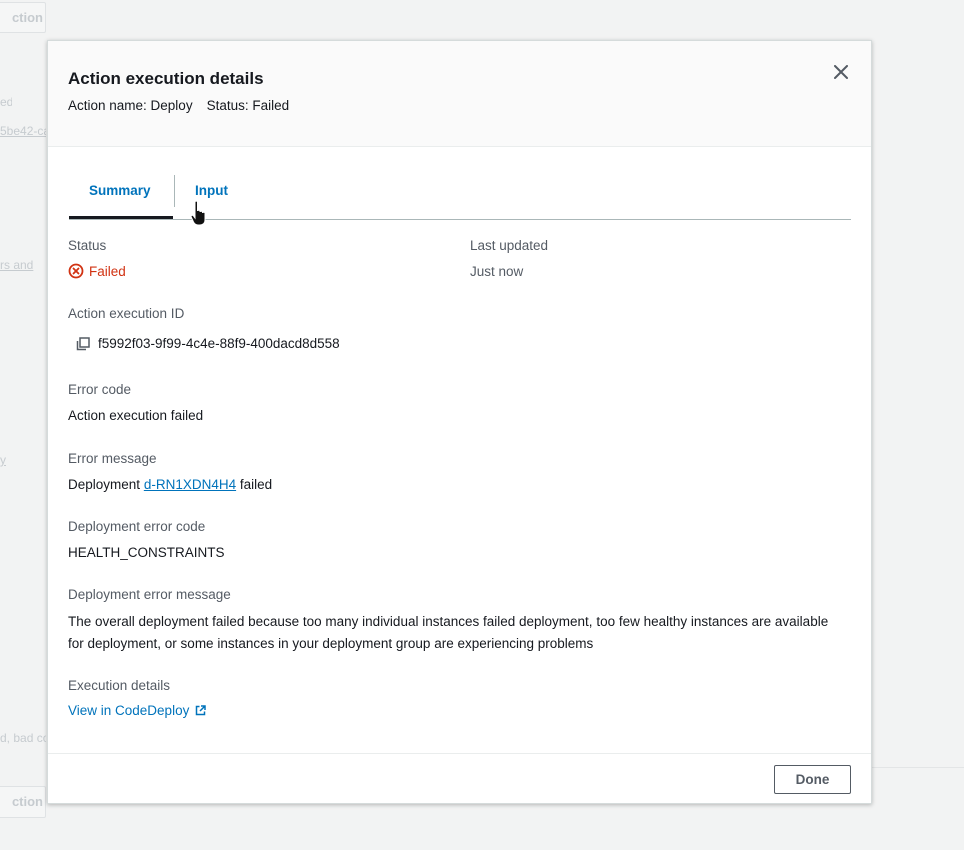 This screenshot has height=850, width=964. Describe the element at coordinates (23, 131) in the screenshot. I see `background-link-fragment: 5be42-ca` at that location.